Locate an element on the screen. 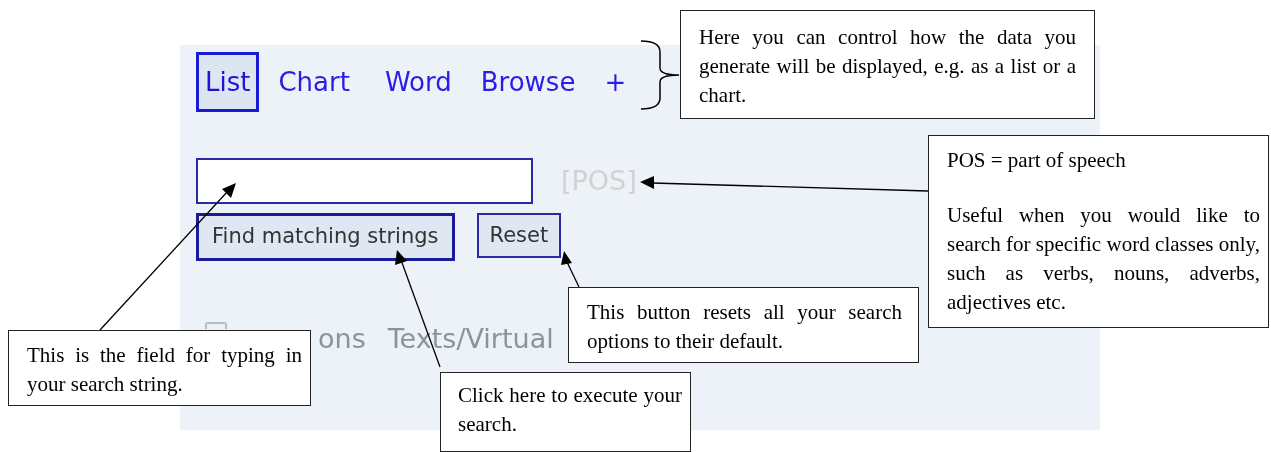  tab: List is located at coordinates (228, 82).